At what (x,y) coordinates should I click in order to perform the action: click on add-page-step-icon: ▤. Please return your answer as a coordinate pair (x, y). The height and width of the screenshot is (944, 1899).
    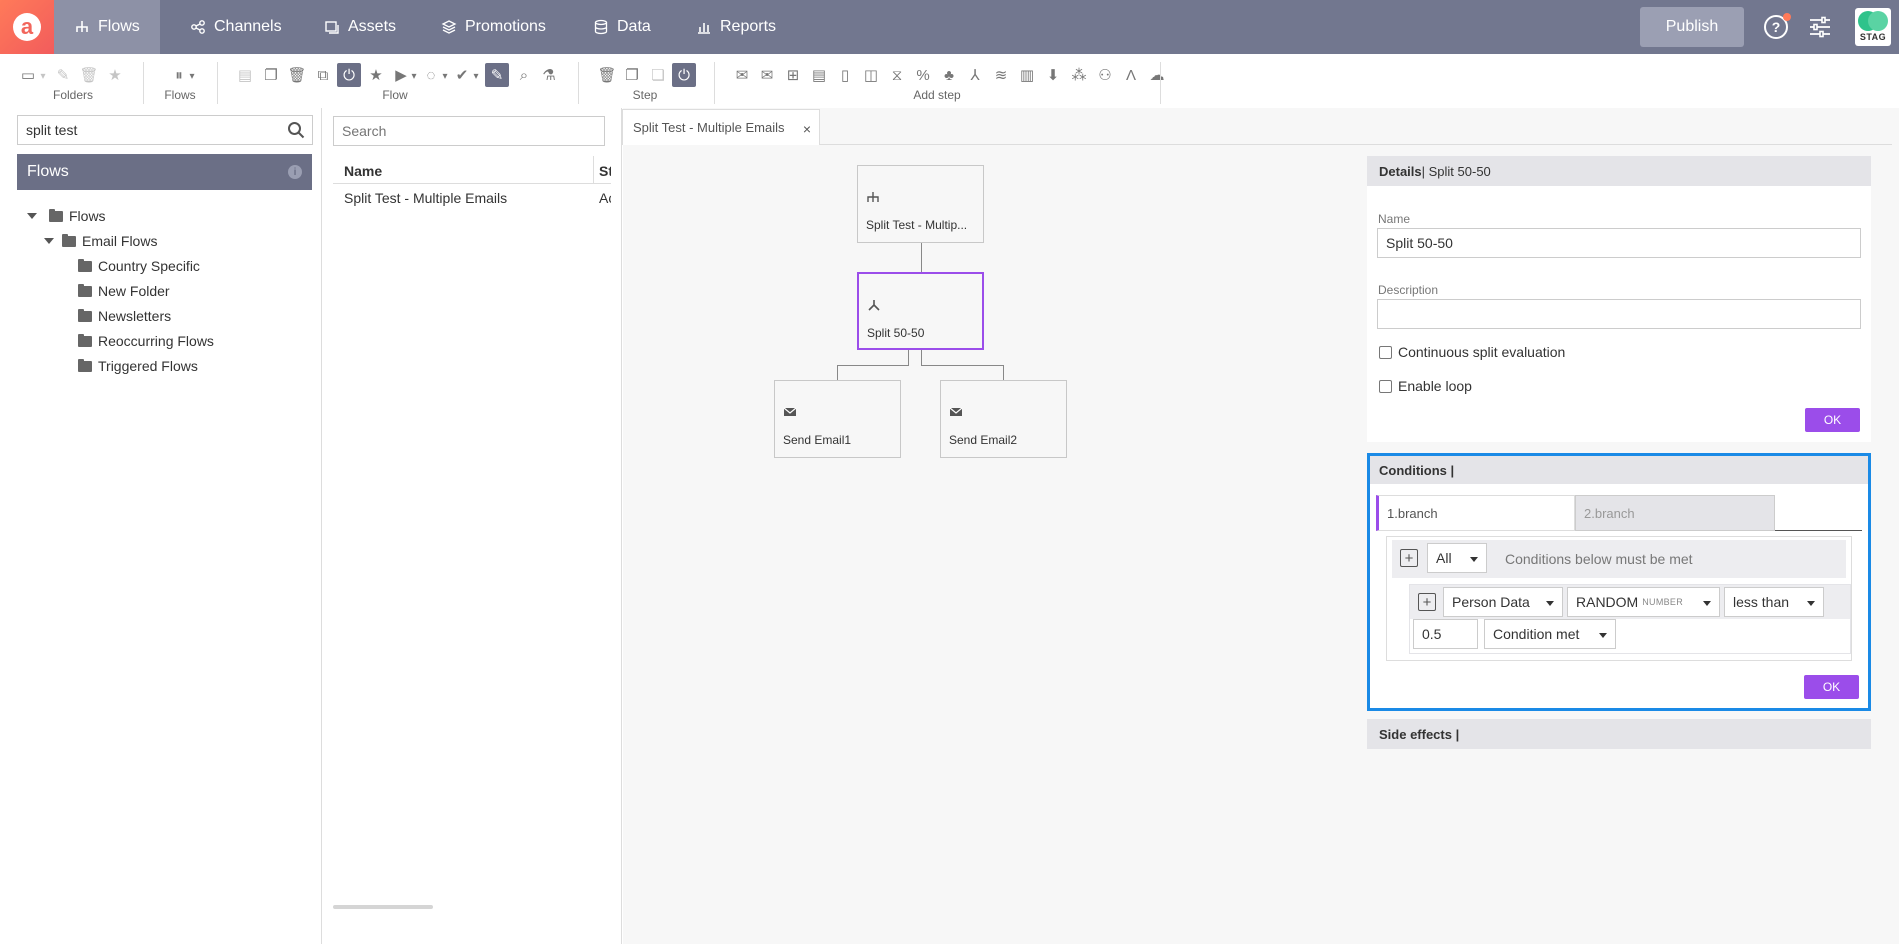
    Looking at the image, I should click on (819, 75).